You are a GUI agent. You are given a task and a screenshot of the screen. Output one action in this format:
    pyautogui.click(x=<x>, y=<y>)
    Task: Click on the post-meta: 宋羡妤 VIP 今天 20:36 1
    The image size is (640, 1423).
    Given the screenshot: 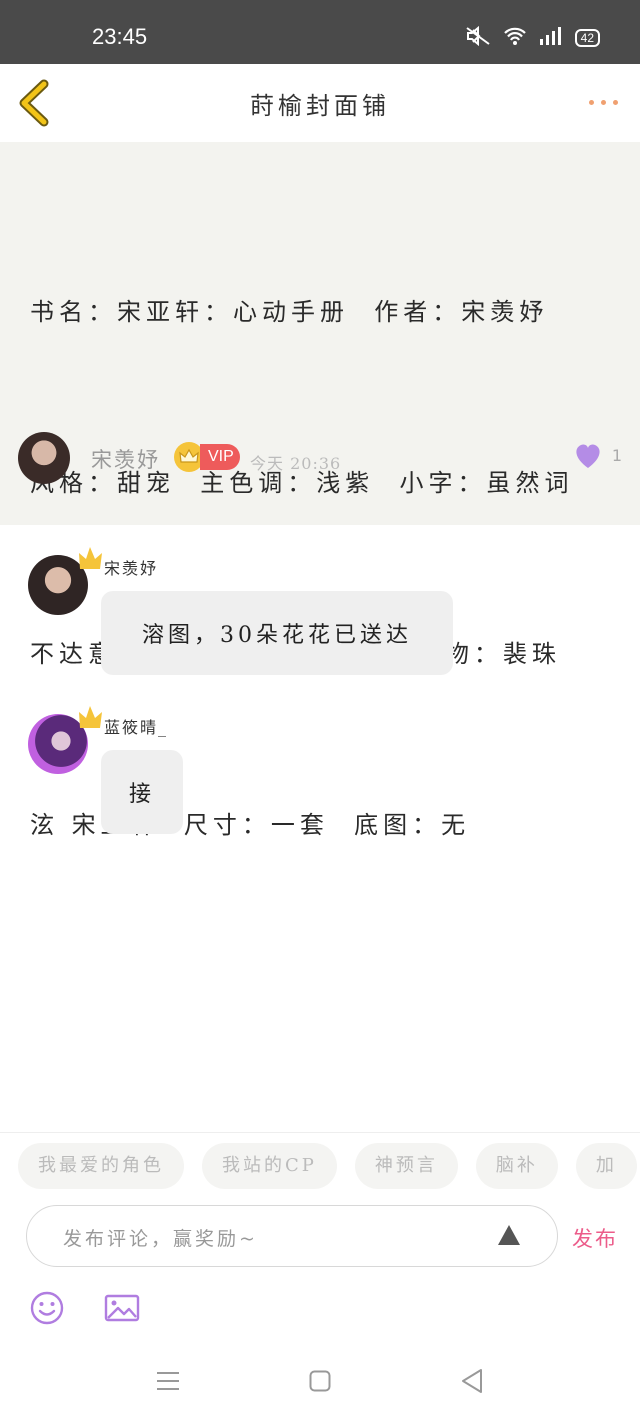 What is the action you would take?
    pyautogui.click(x=320, y=458)
    